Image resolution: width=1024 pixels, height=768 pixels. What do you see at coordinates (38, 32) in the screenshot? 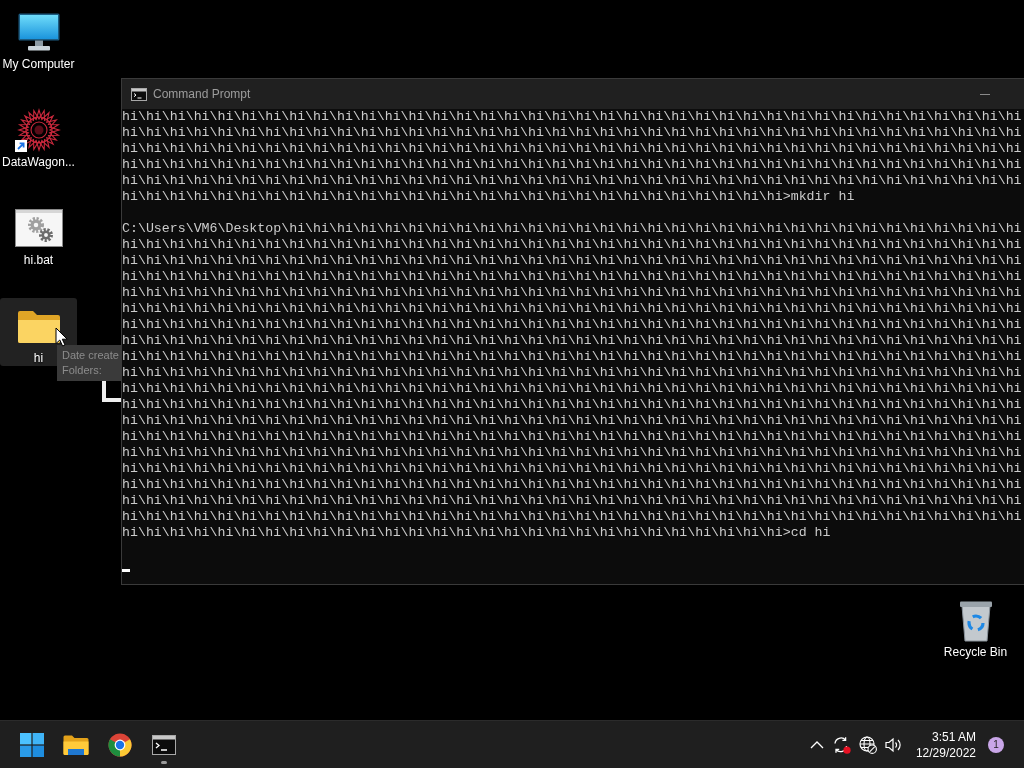
I see `monitor-icon` at bounding box center [38, 32].